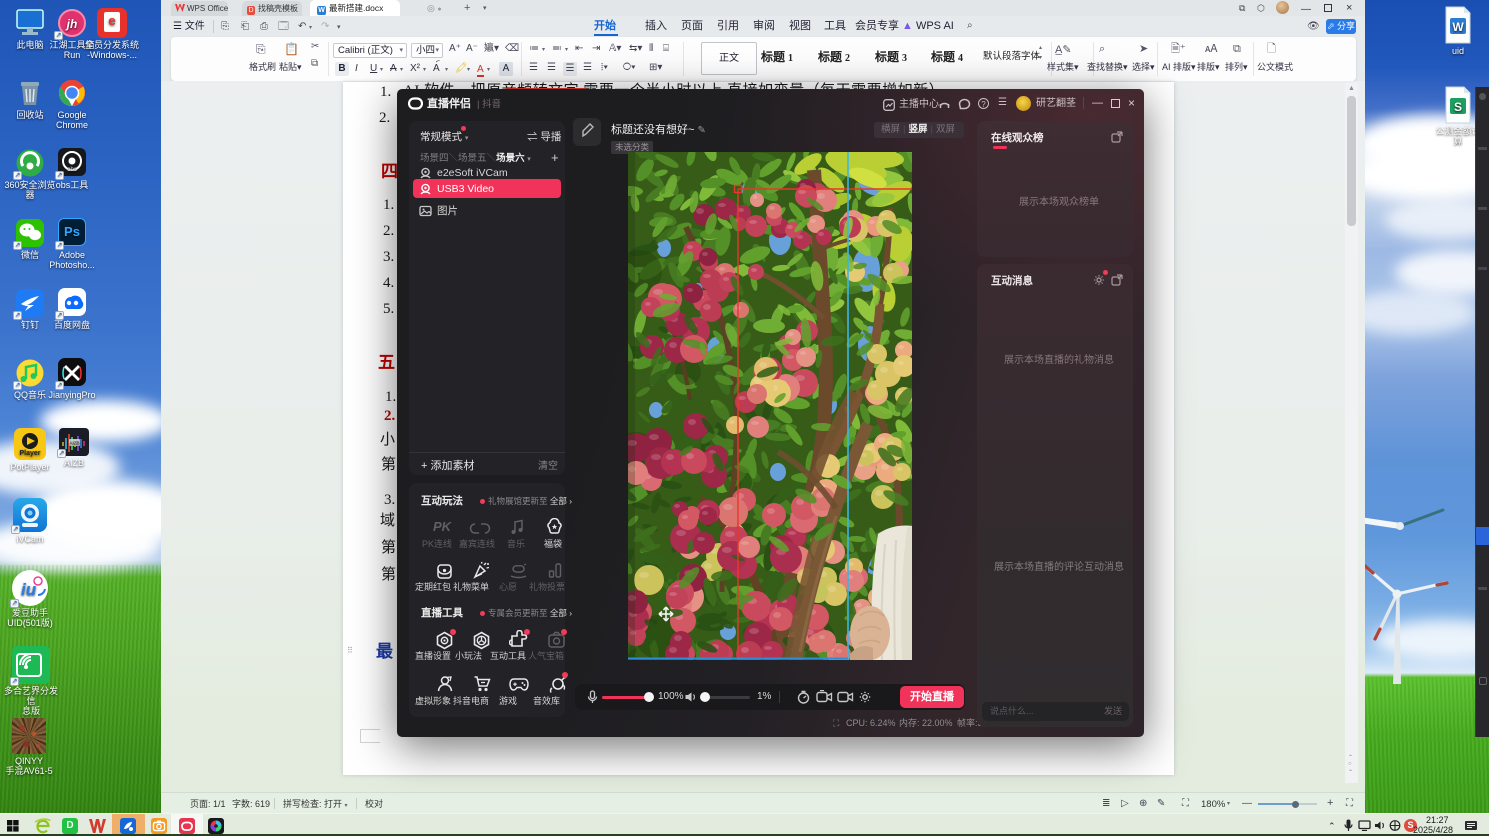 This screenshot has height=836, width=1489. What do you see at coordinates (74, 443) in the screenshot?
I see `svg-text: AIZB` at bounding box center [74, 443].